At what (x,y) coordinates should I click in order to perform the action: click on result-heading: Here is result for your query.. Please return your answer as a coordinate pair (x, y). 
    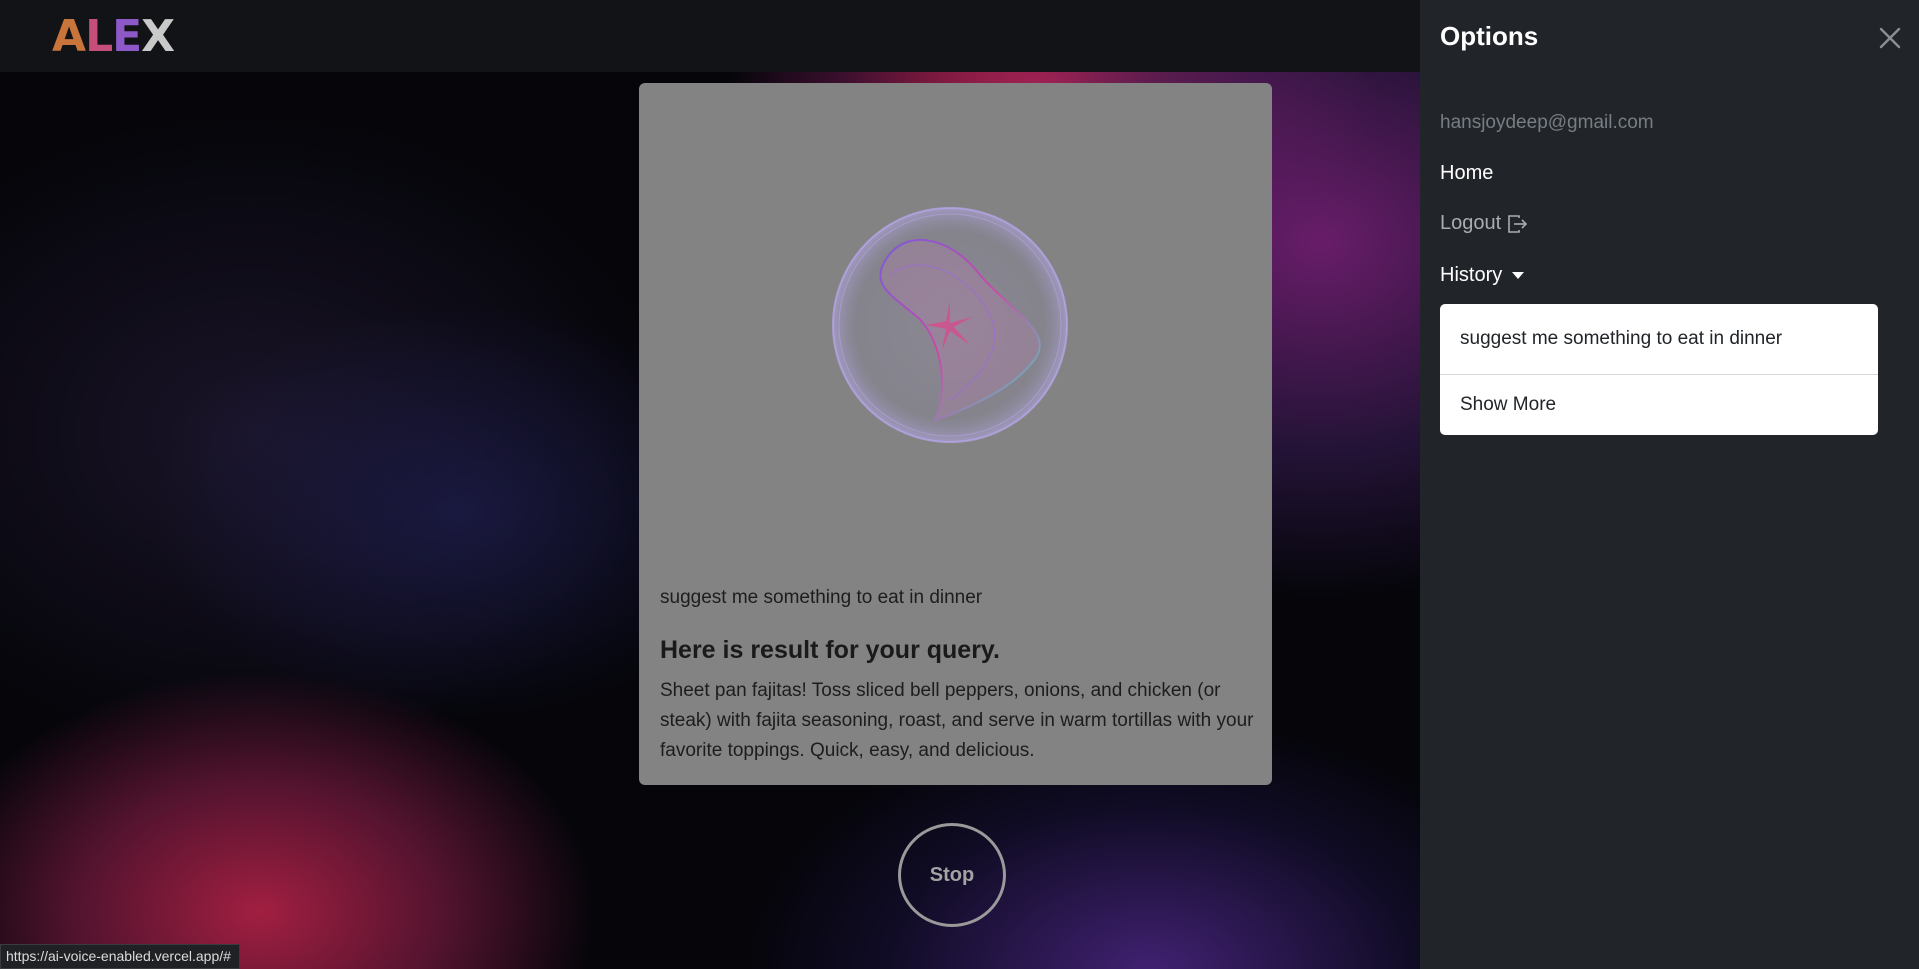
    Looking at the image, I should click on (830, 650).